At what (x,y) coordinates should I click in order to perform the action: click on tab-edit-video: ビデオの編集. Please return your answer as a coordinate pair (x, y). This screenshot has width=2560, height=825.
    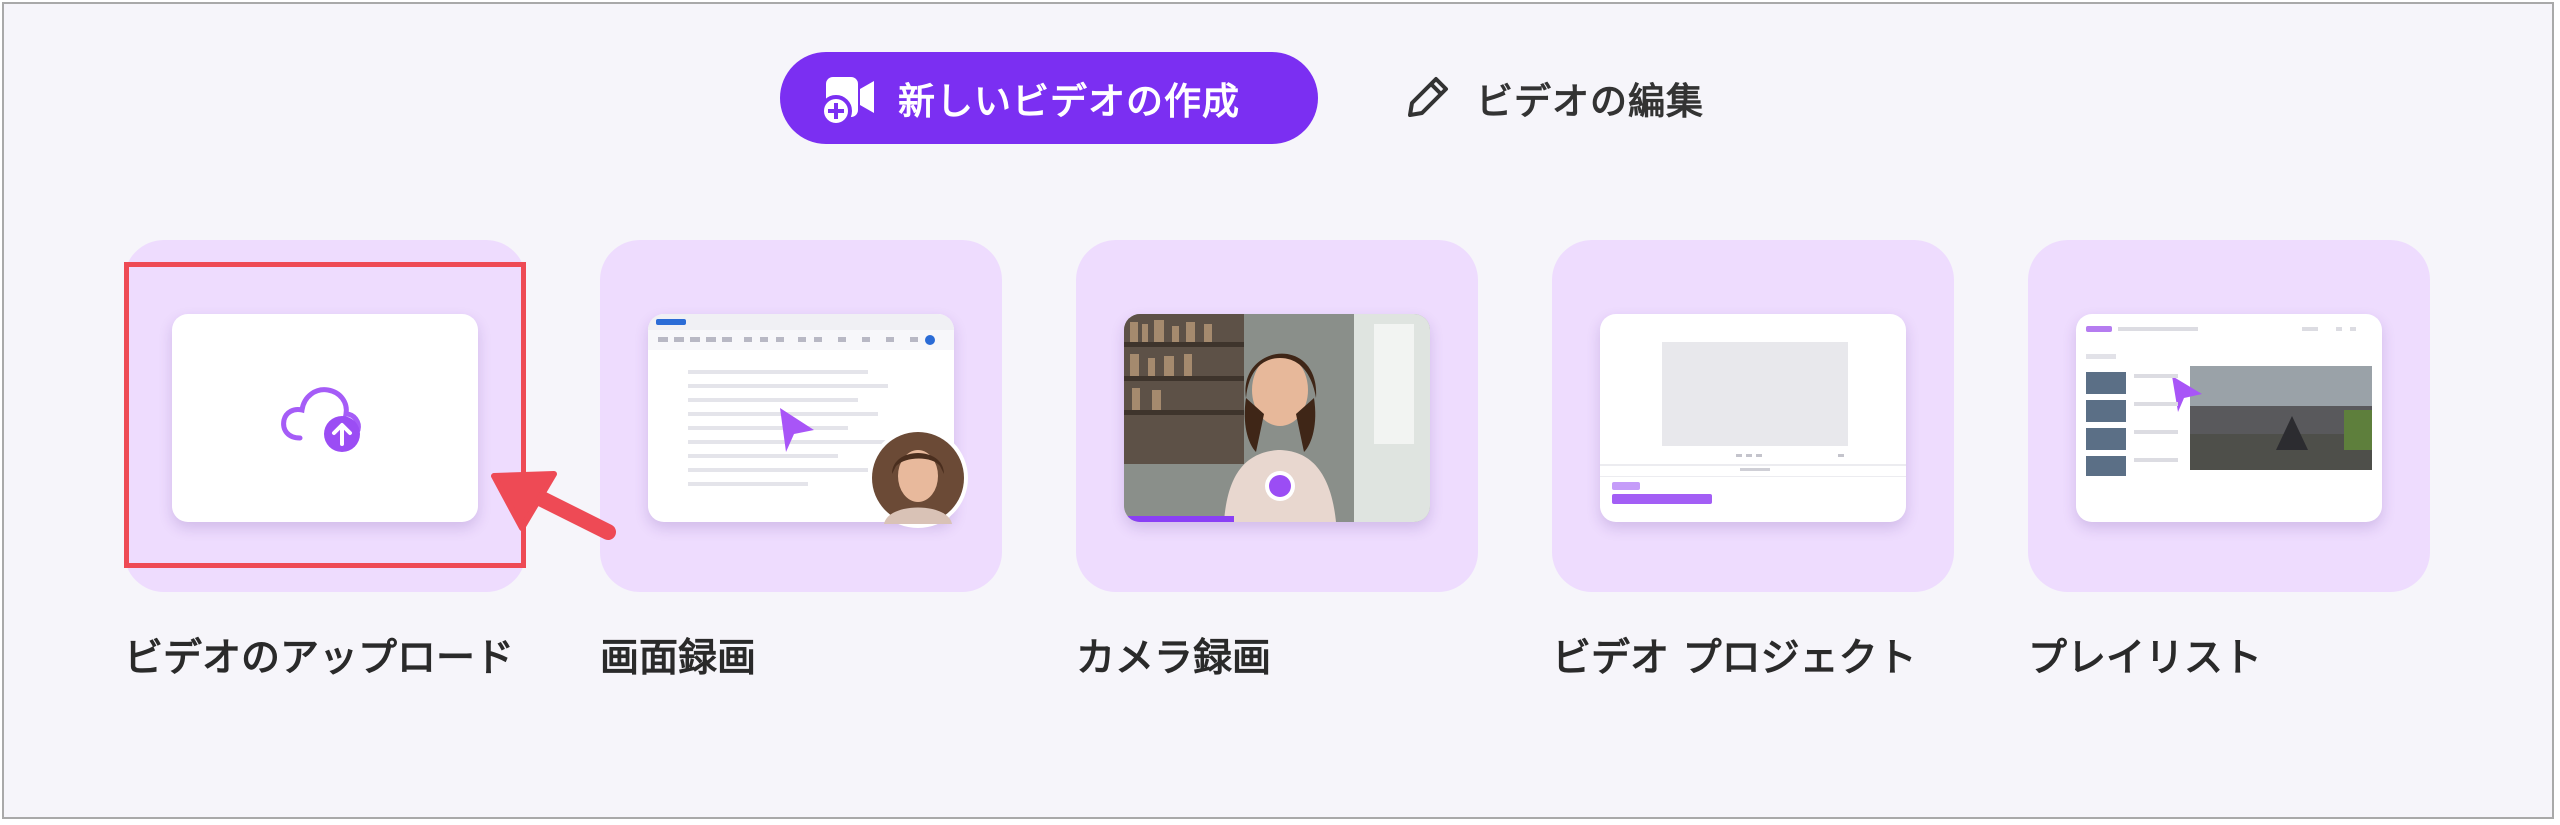
    Looking at the image, I should click on (1552, 98).